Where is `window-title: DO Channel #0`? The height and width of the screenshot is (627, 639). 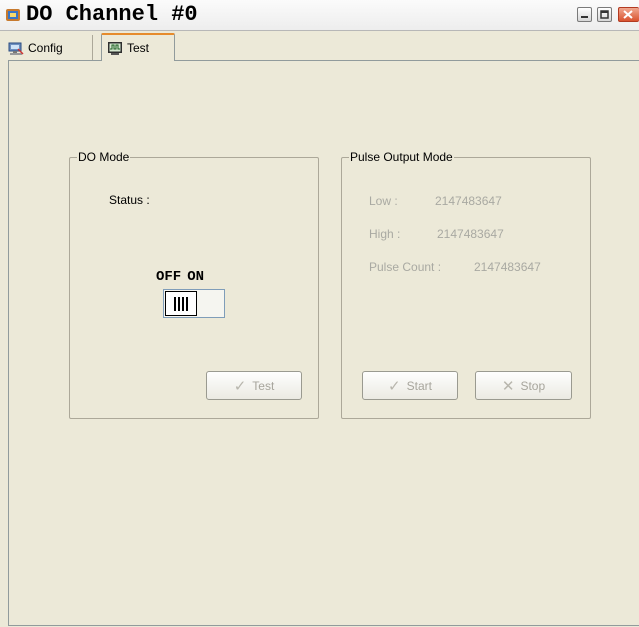
window-title: DO Channel #0 is located at coordinates (112, 14).